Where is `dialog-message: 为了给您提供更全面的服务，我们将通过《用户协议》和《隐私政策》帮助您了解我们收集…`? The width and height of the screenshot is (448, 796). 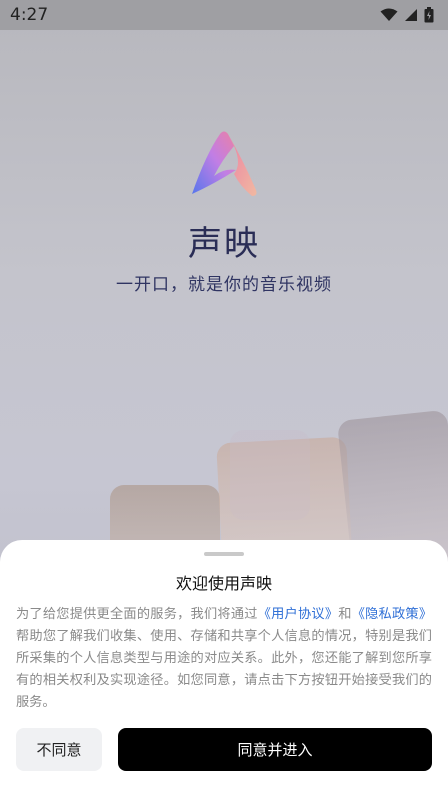
dialog-message: 为了给您提供更全面的服务，我们将通过《用户协议》和《隐私政策》帮助您了解我们收集… is located at coordinates (224, 659).